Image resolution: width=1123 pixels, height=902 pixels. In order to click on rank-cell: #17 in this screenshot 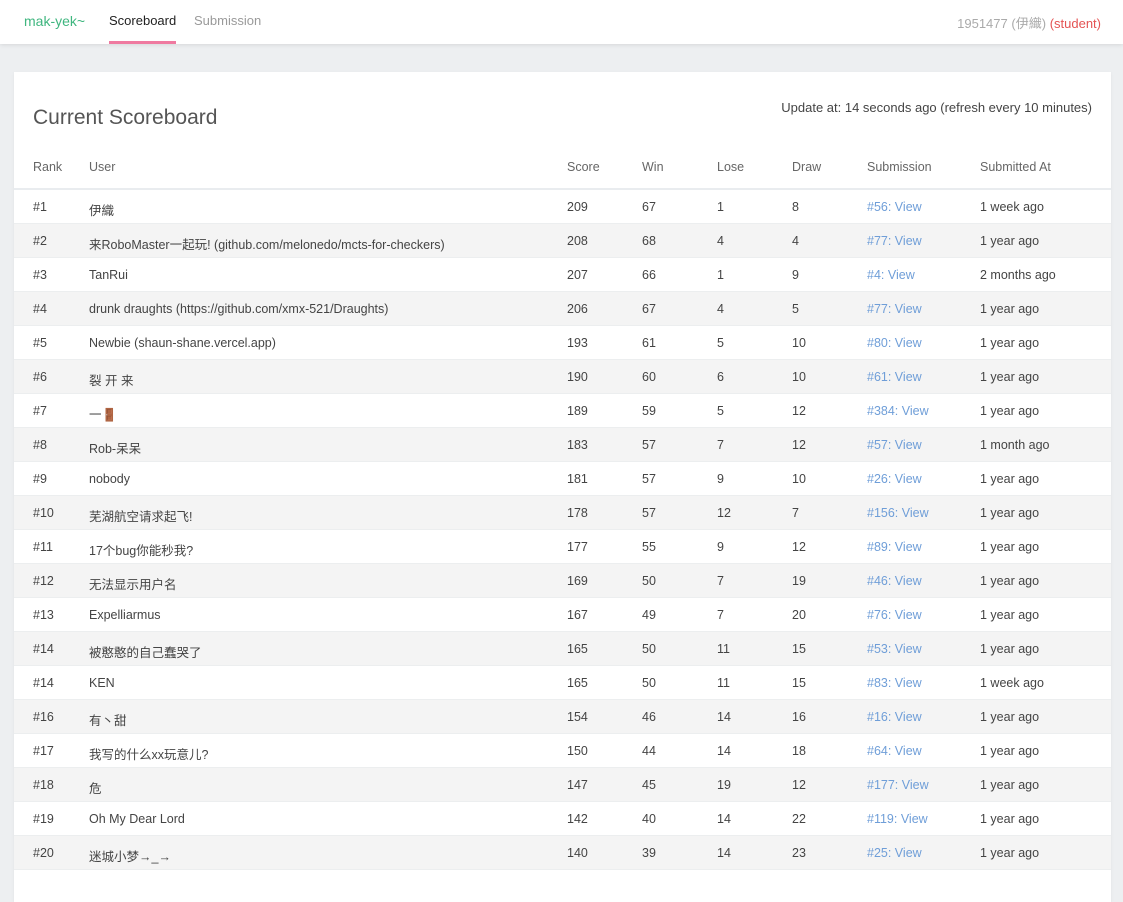, I will do `click(43, 751)`.